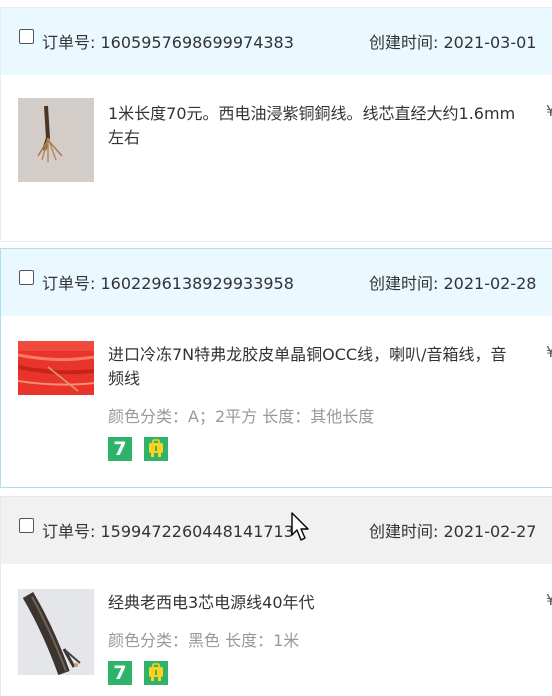 The image size is (552, 696). Describe the element at coordinates (453, 42) in the screenshot. I see `order-created-time: 创建时间: 2021-03-01` at that location.